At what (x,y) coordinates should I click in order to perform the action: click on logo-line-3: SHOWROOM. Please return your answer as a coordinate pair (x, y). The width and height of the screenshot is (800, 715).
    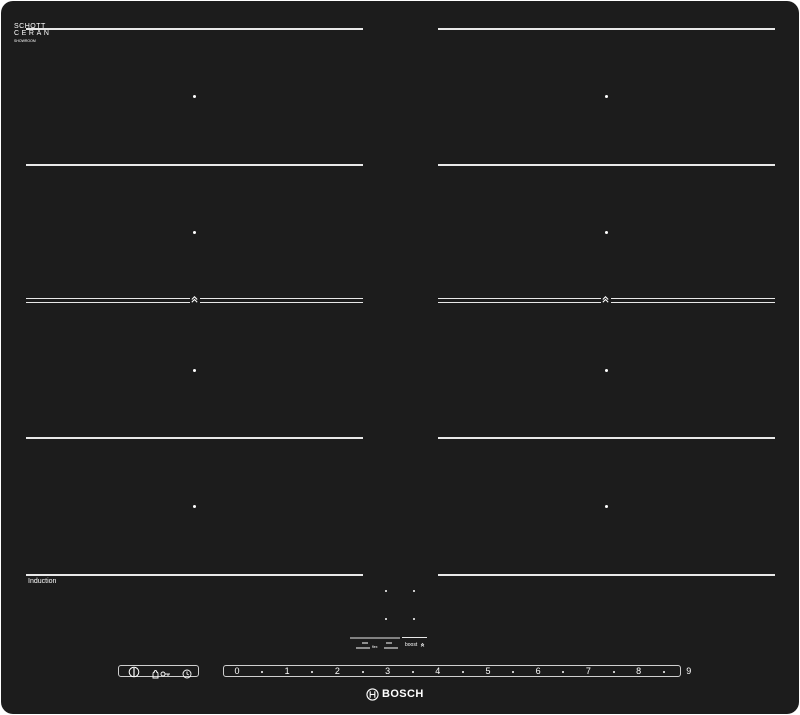
    Looking at the image, I should click on (25, 41).